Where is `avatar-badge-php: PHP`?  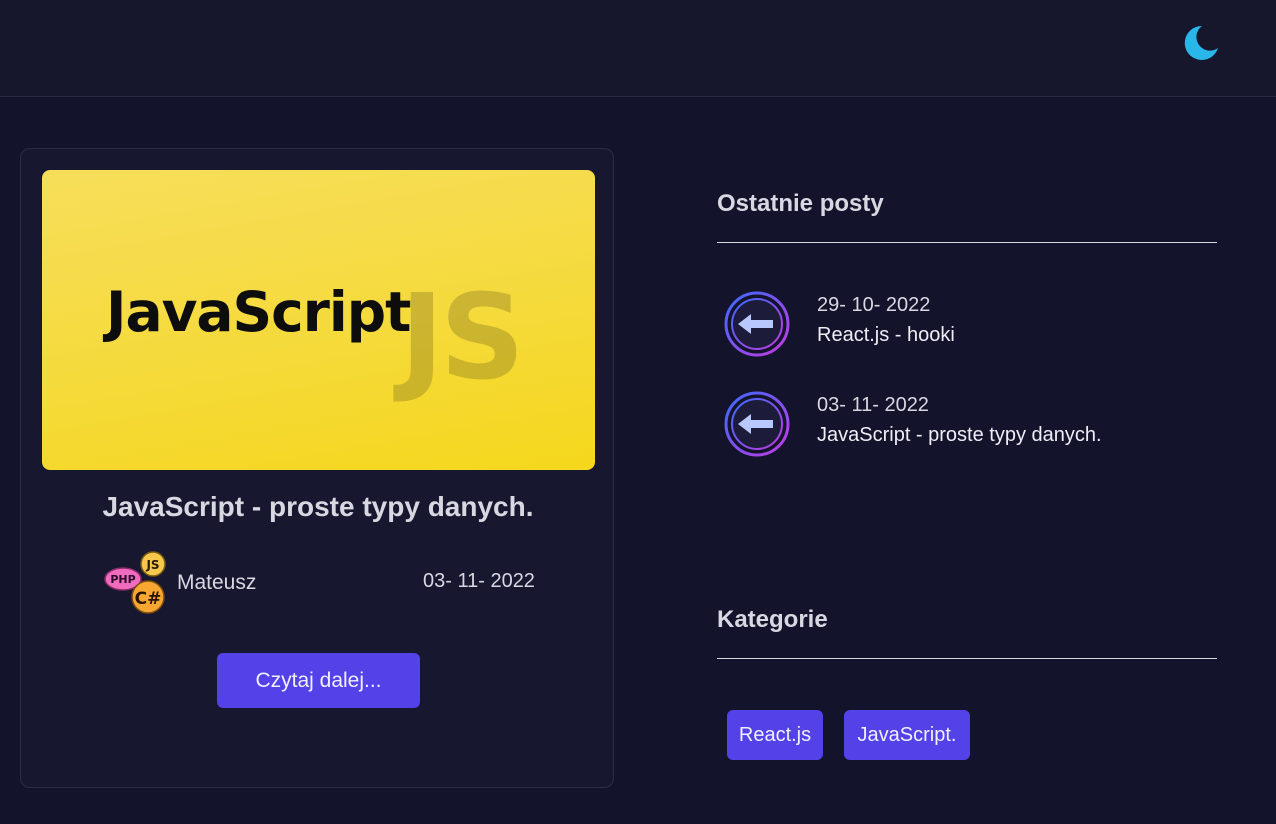 avatar-badge-php: PHP is located at coordinates (122, 579).